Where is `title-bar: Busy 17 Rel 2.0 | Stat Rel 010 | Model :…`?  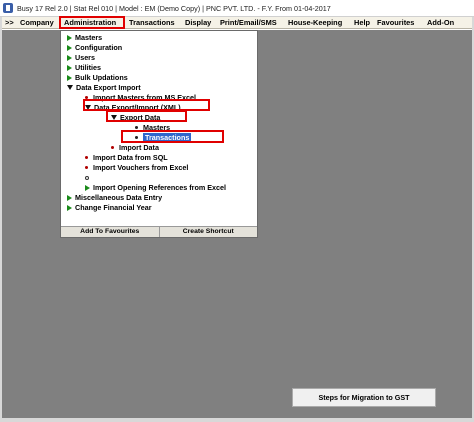 title-bar: Busy 17 Rel 2.0 | Stat Rel 010 | Model :… is located at coordinates (237, 8).